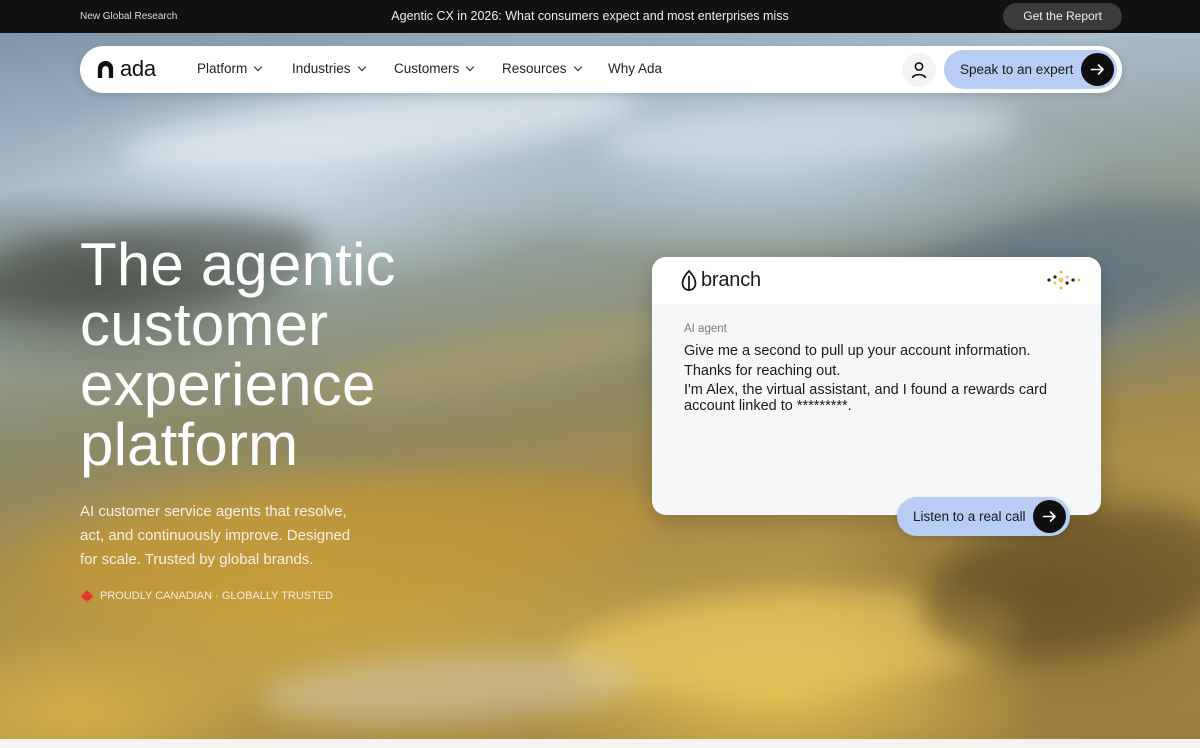  I want to click on badge-text: PROUDLY CANADIAN · GLOBALLY TRUSTED, so click(217, 596).